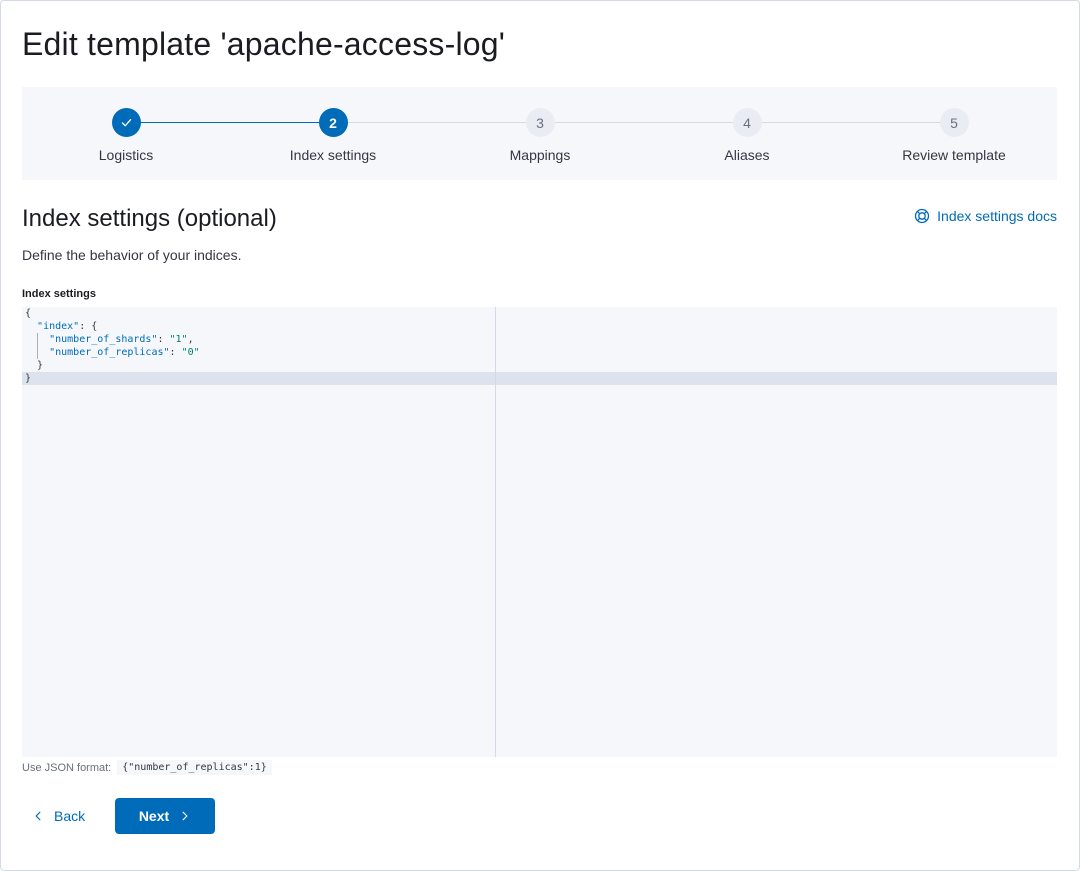 This screenshot has height=871, width=1080. I want to click on section-title: Index settings (optional), so click(149, 218).